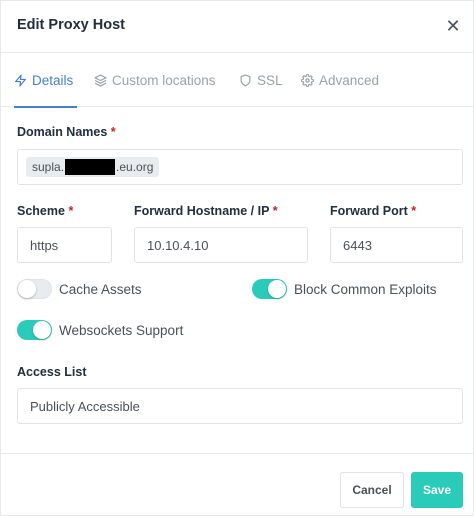 The width and height of the screenshot is (474, 516). Describe the element at coordinates (237, 484) in the screenshot. I see `modal-footer: Cancel Save` at that location.